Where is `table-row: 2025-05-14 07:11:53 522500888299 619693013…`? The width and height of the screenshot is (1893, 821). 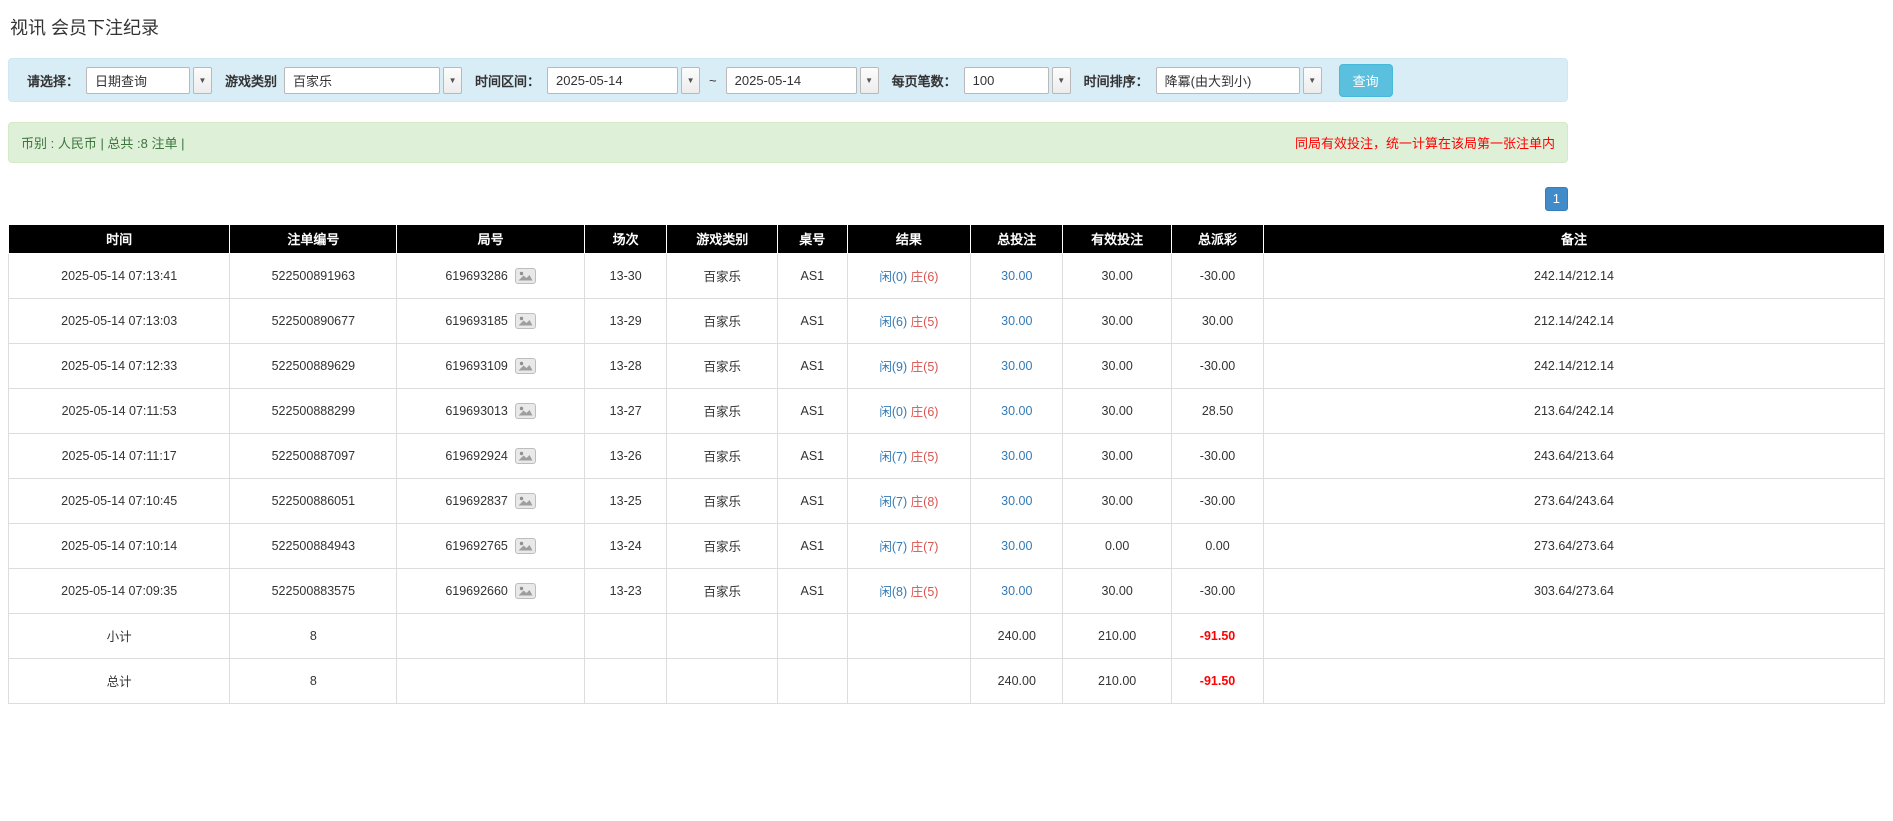
table-row: 2025-05-14 07:11:53 522500888299 619693013… is located at coordinates (946, 410).